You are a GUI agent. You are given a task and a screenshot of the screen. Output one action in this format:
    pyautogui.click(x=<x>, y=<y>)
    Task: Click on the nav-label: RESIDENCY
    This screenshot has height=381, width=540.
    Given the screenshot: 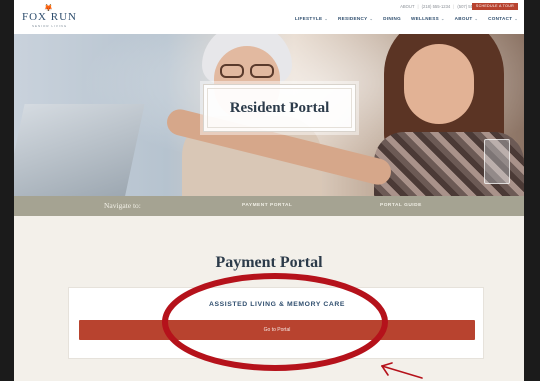 What is the action you would take?
    pyautogui.click(x=352, y=18)
    